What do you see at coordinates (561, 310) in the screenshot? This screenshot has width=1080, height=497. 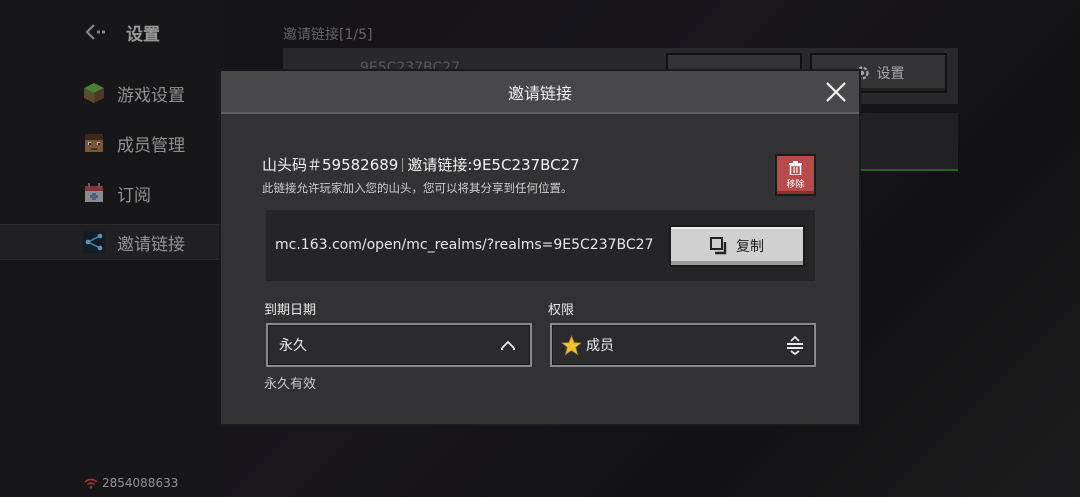 I see `permission-label: 权限` at bounding box center [561, 310].